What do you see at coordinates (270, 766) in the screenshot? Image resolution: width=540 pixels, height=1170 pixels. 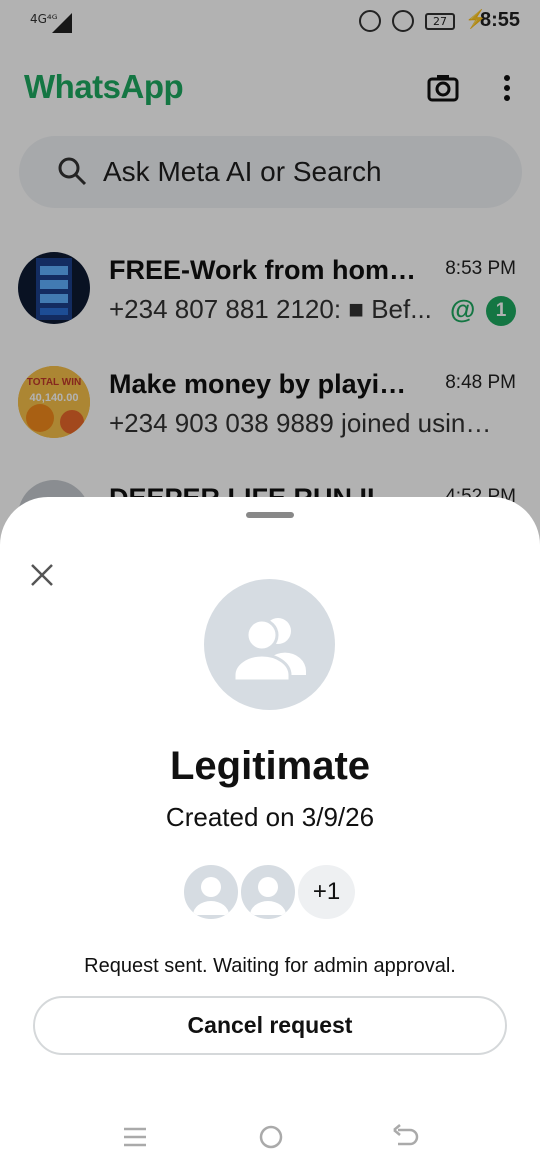 I see `group-name: Legitimate` at bounding box center [270, 766].